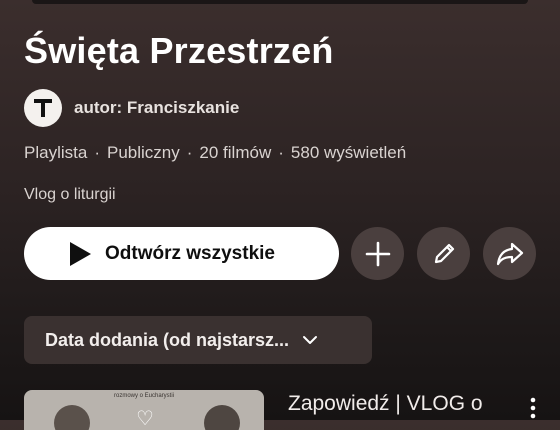 This screenshot has width=560, height=430. I want to click on playlist-description: Vlog o liturgii, so click(70, 194).